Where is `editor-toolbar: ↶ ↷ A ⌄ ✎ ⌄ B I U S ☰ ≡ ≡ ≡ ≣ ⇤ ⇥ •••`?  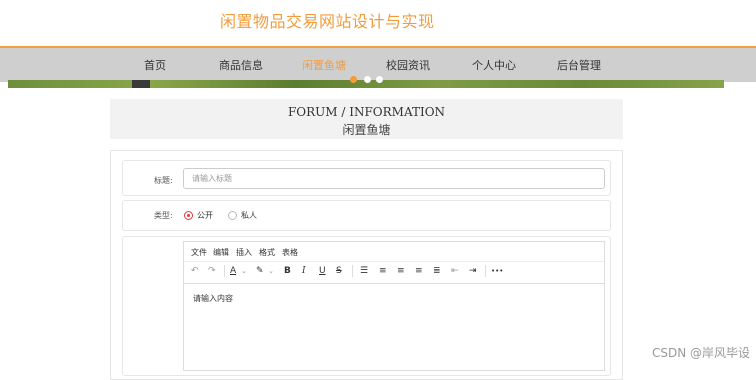
editor-toolbar: ↶ ↷ A ⌄ ✎ ⌄ B I U S ☰ ≡ ≡ ≡ ≣ ⇤ ⇥ ••• is located at coordinates (394, 272).